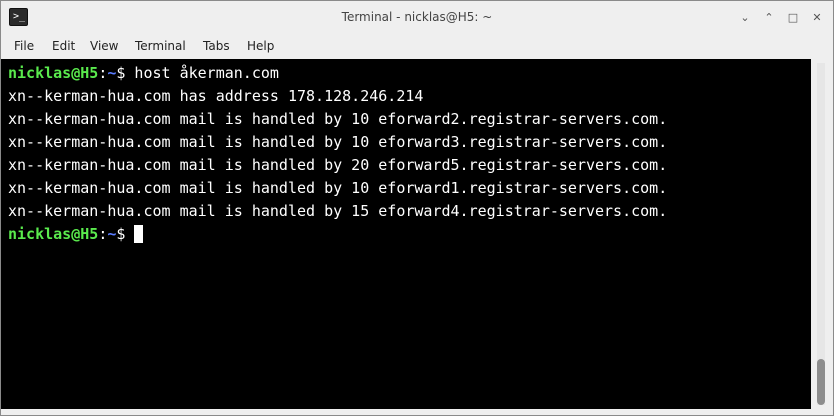 The width and height of the screenshot is (834, 416). I want to click on command-line: nicklas@H5:~$ host åkerman.com, so click(143, 73).